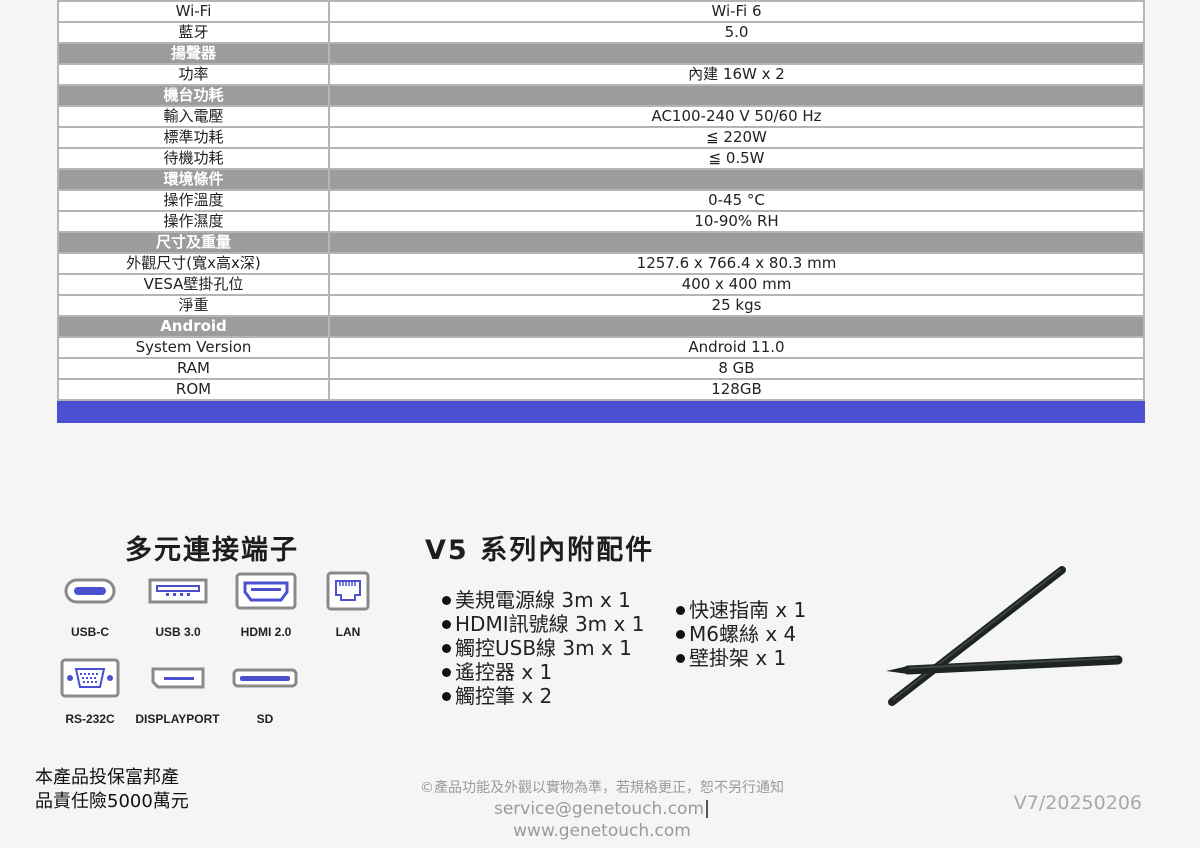  What do you see at coordinates (193, 53) in the screenshot?
I see `section-label: 揚聲器` at bounding box center [193, 53].